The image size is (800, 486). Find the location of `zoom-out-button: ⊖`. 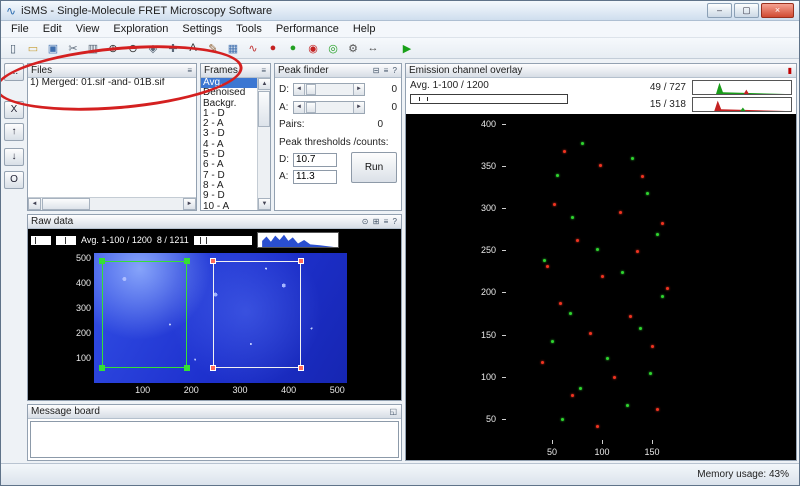

zoom-out-button: ⊖ is located at coordinates (133, 48).